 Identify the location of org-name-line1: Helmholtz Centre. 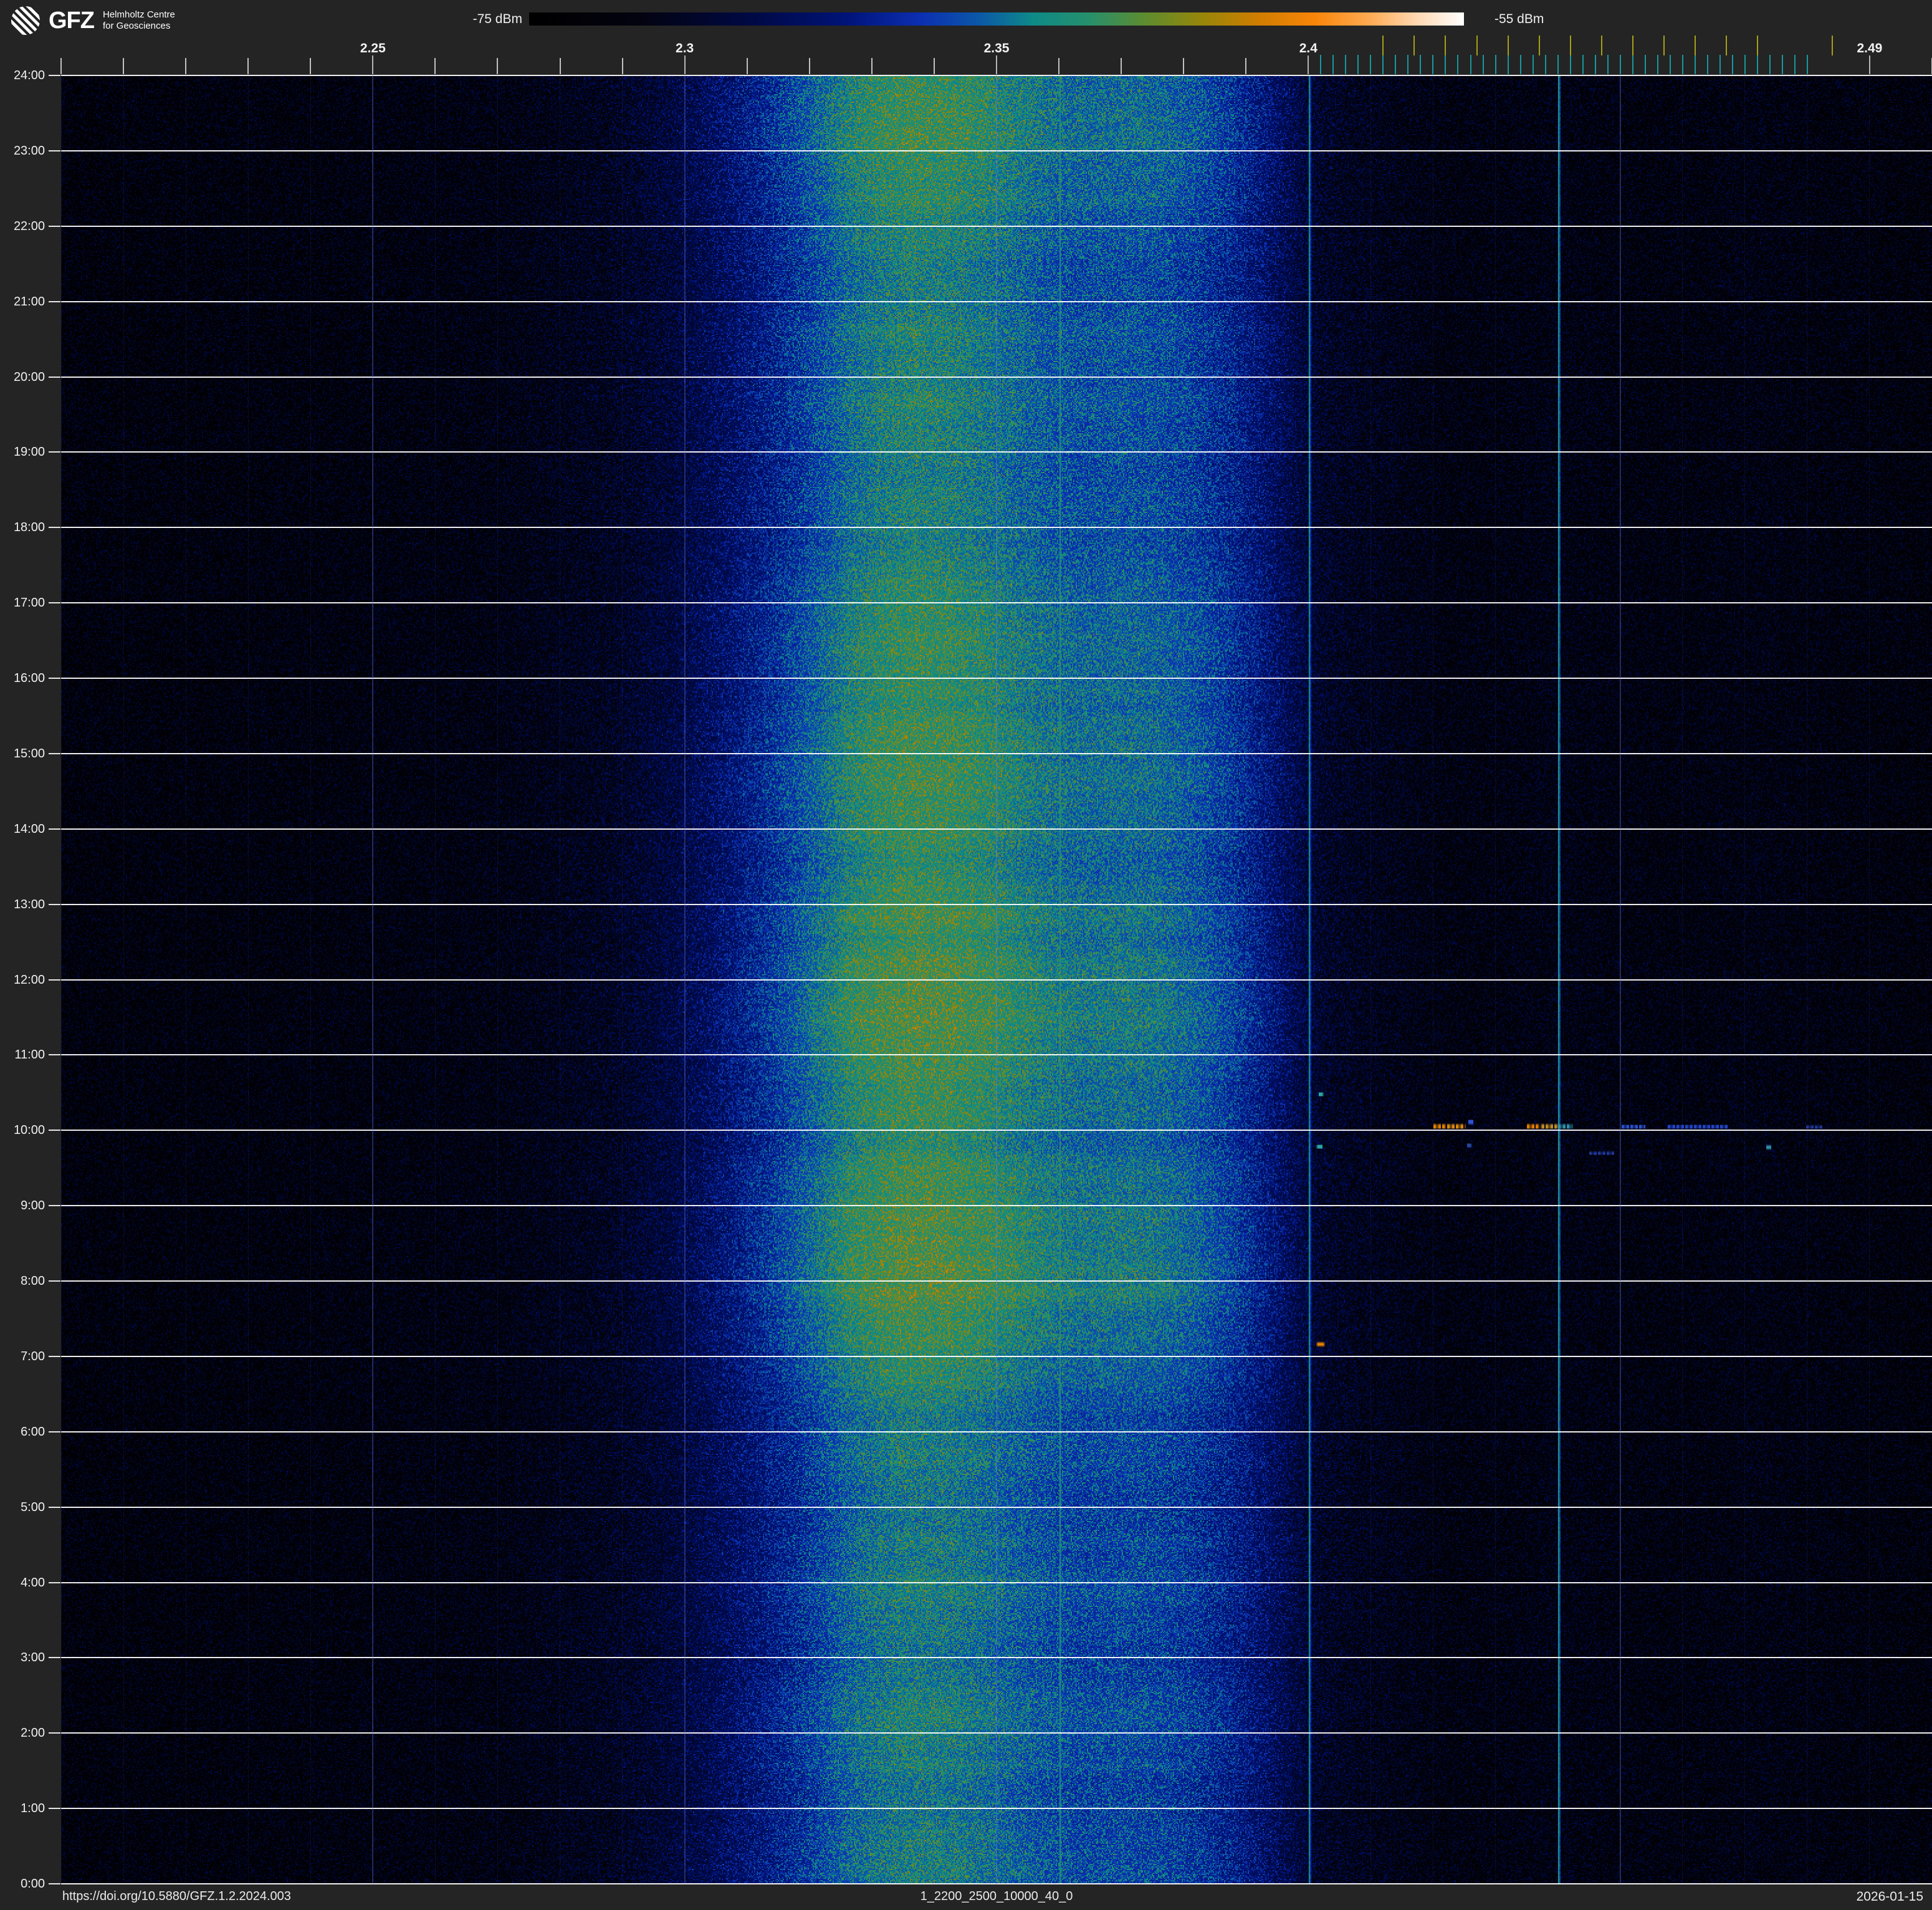
(138, 14).